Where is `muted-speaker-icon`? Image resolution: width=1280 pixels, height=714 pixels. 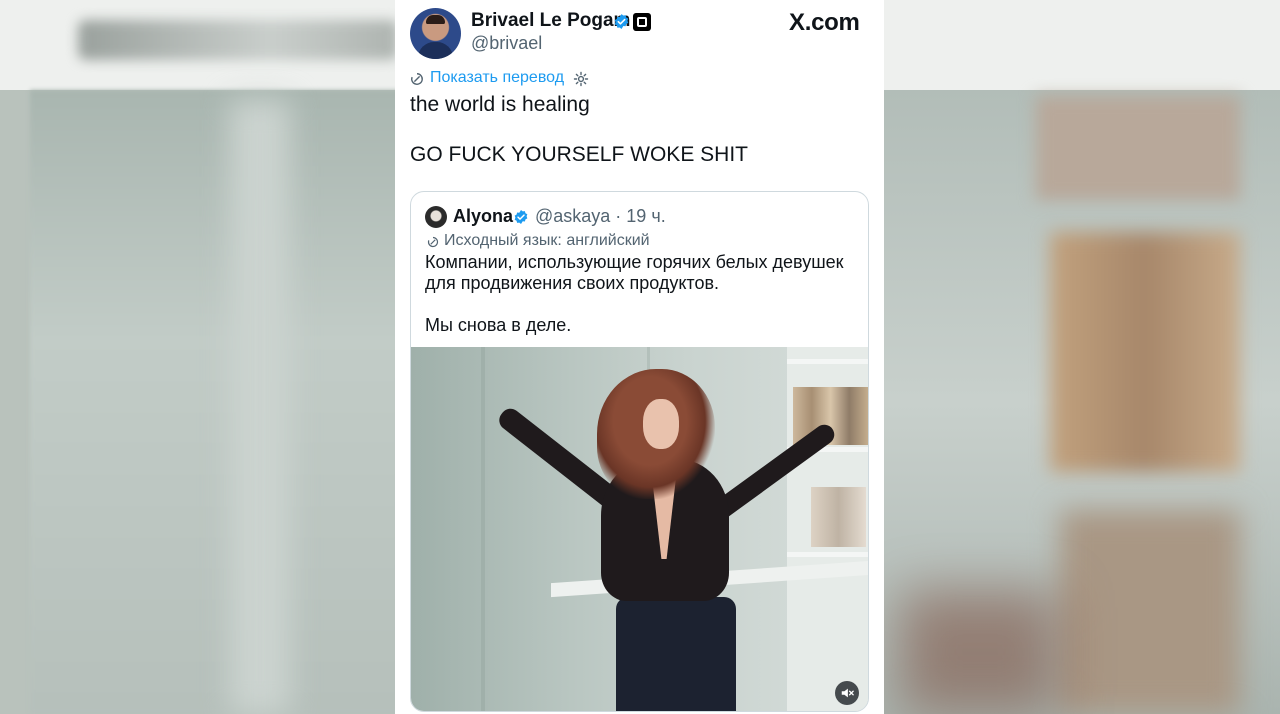
muted-speaker-icon is located at coordinates (847, 693).